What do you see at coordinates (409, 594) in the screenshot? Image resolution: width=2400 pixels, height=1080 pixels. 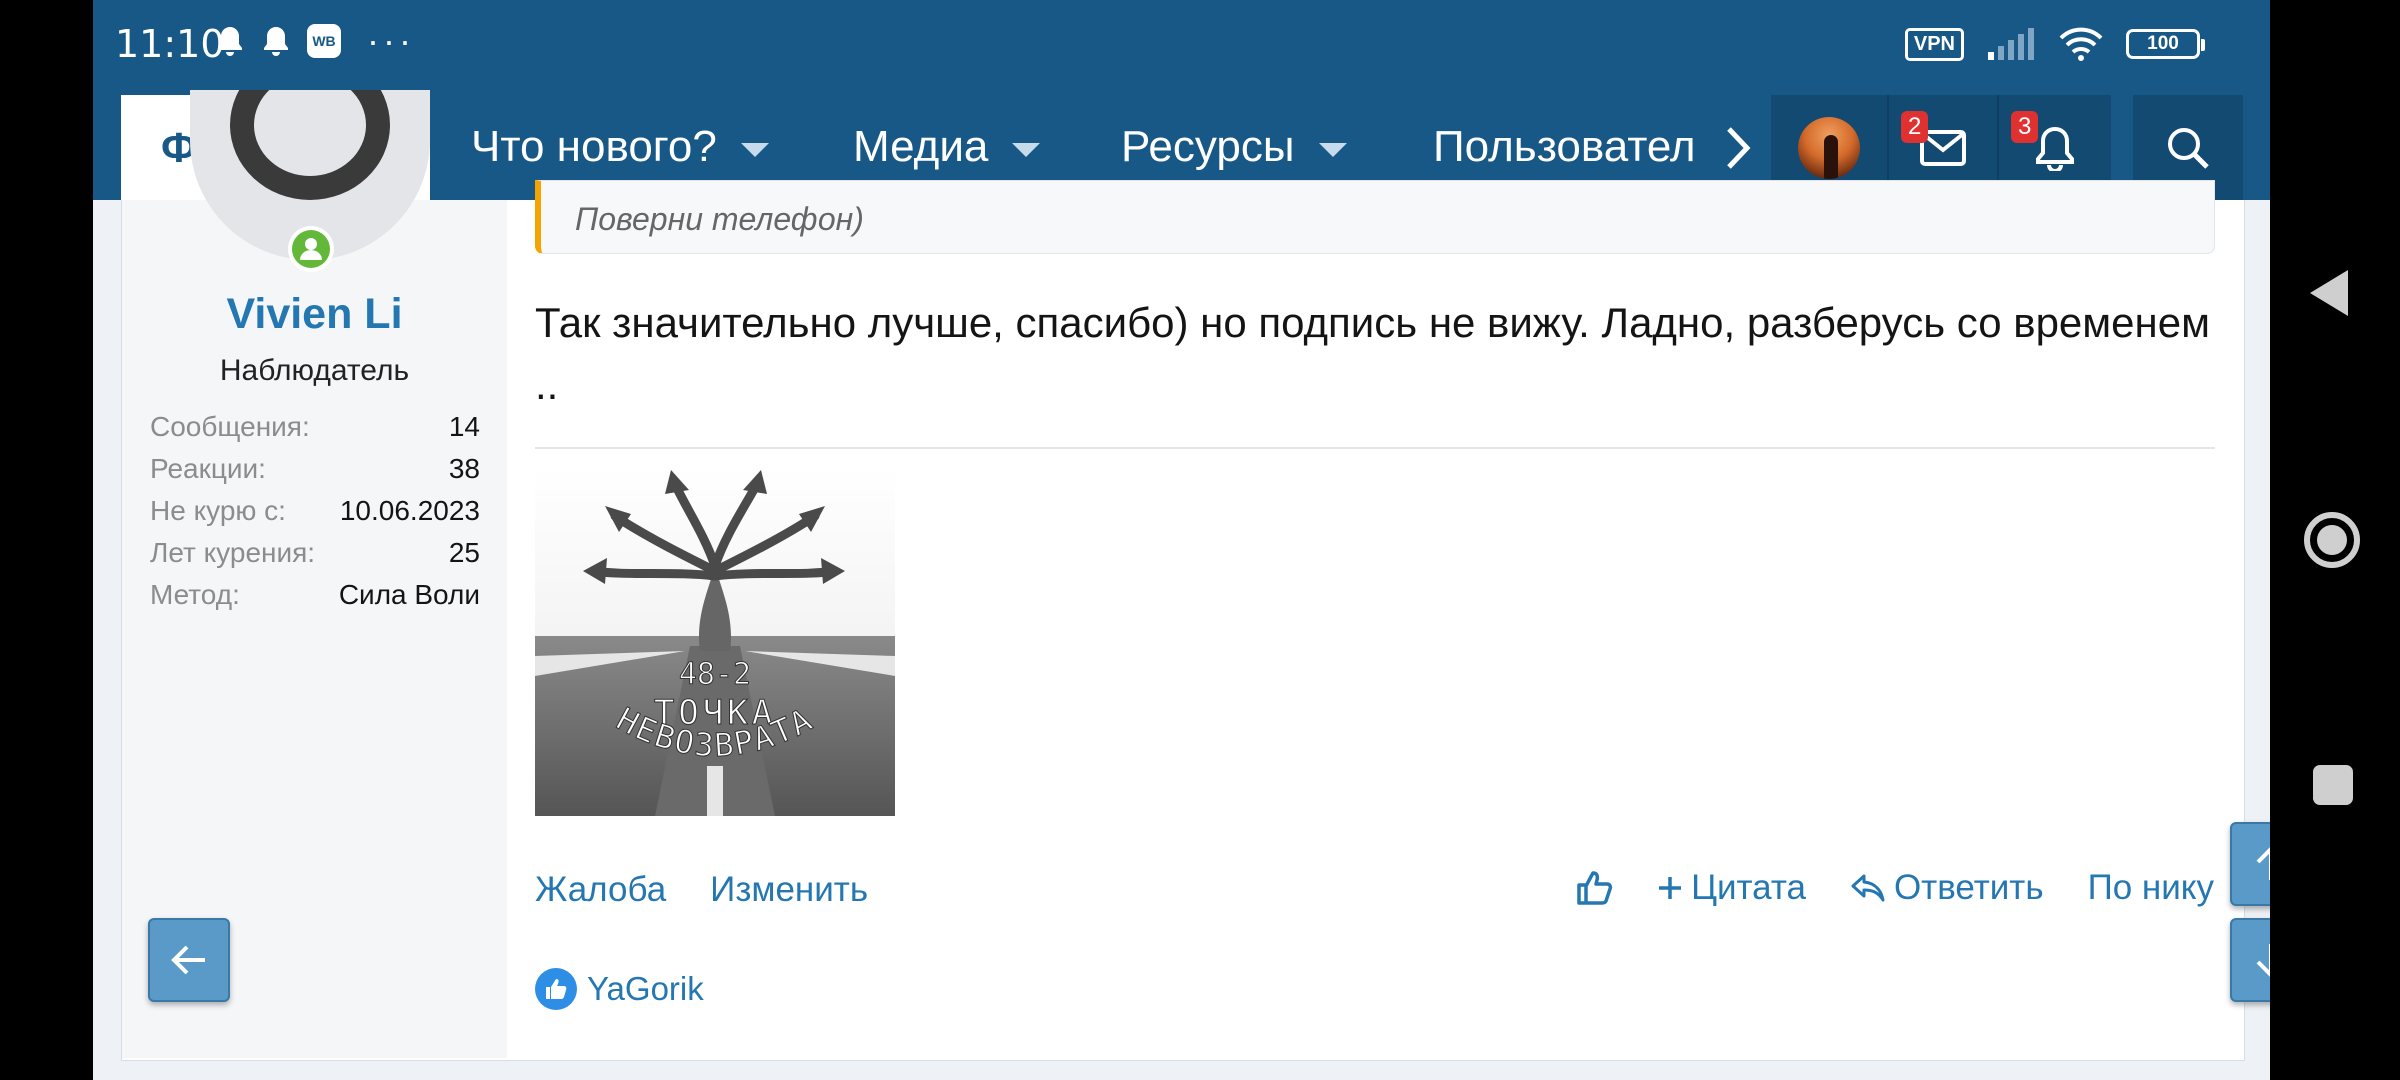 I see `stat-value: Сила Воли` at bounding box center [409, 594].